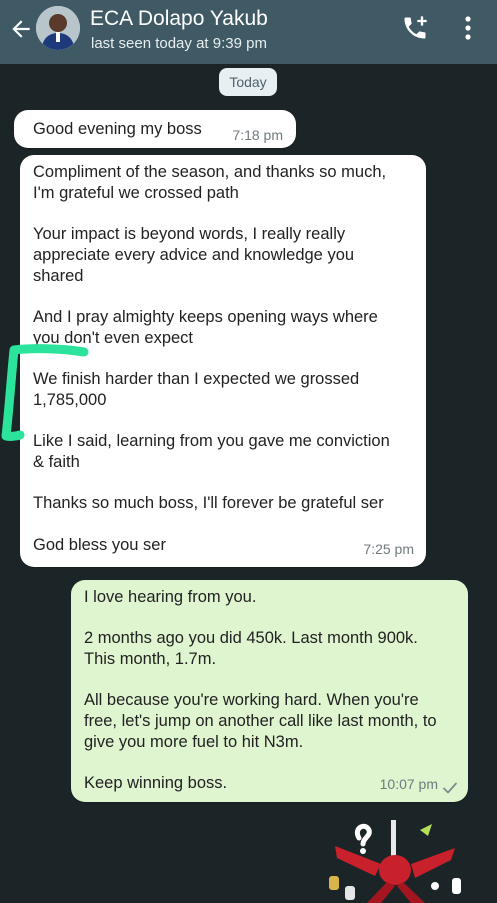  Describe the element at coordinates (450, 788) in the screenshot. I see `single-check-icon` at that location.